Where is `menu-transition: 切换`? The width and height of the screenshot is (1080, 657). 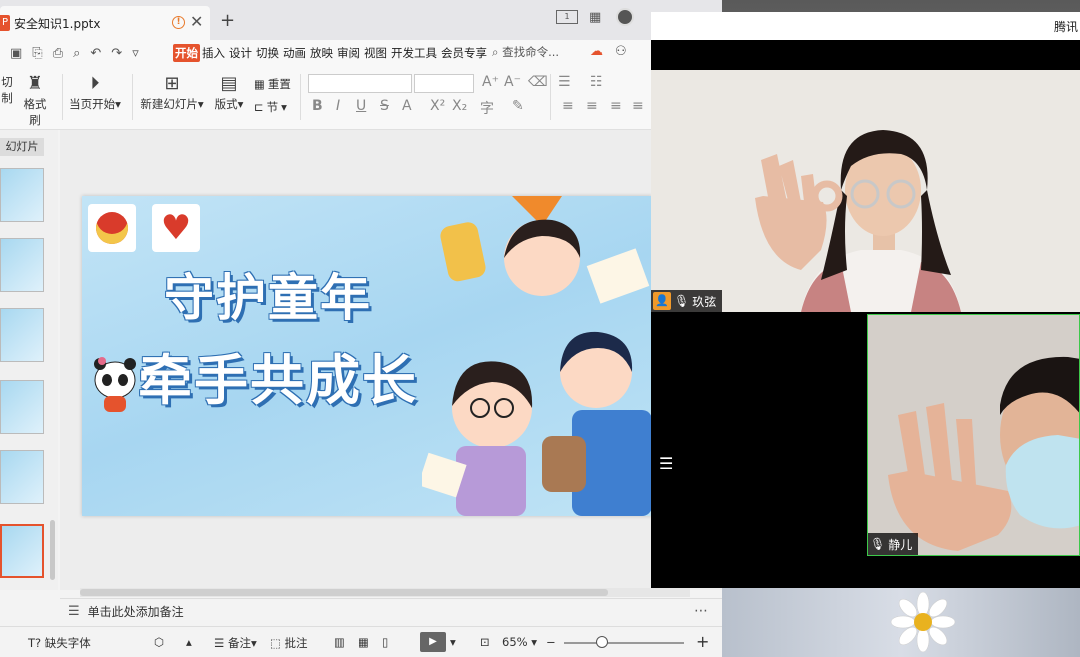
menu-transition: 切换 is located at coordinates (267, 53).